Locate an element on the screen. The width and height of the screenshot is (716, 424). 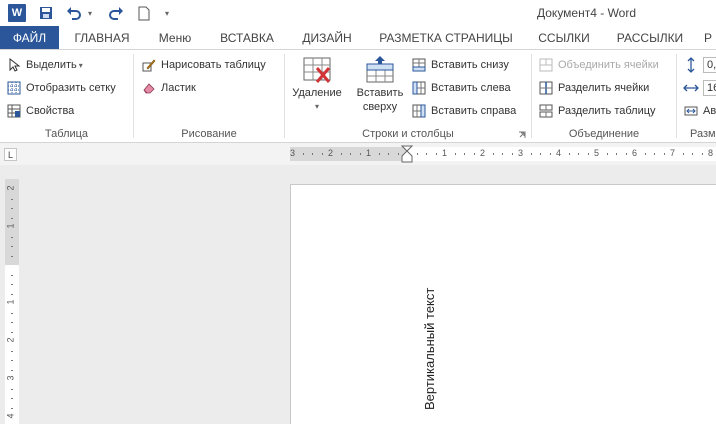
delete-button: Удаление ▾ is located at coordinates (317, 84).